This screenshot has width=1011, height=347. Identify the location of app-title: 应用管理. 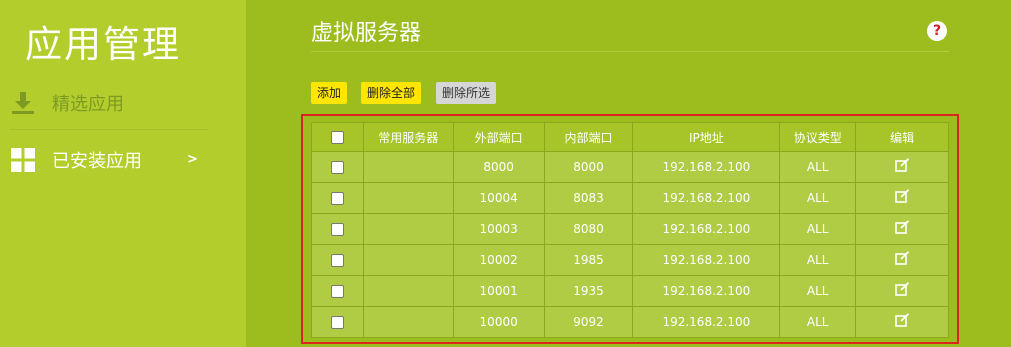
(103, 44).